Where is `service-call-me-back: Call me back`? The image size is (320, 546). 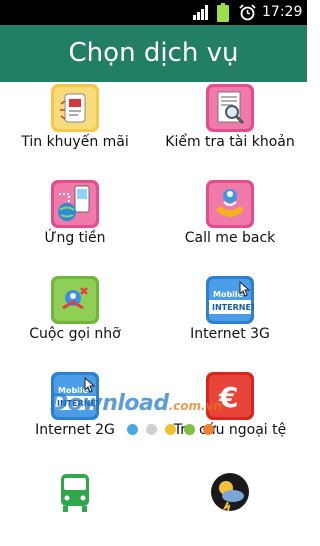 service-call-me-back: Call me back is located at coordinates (230, 218).